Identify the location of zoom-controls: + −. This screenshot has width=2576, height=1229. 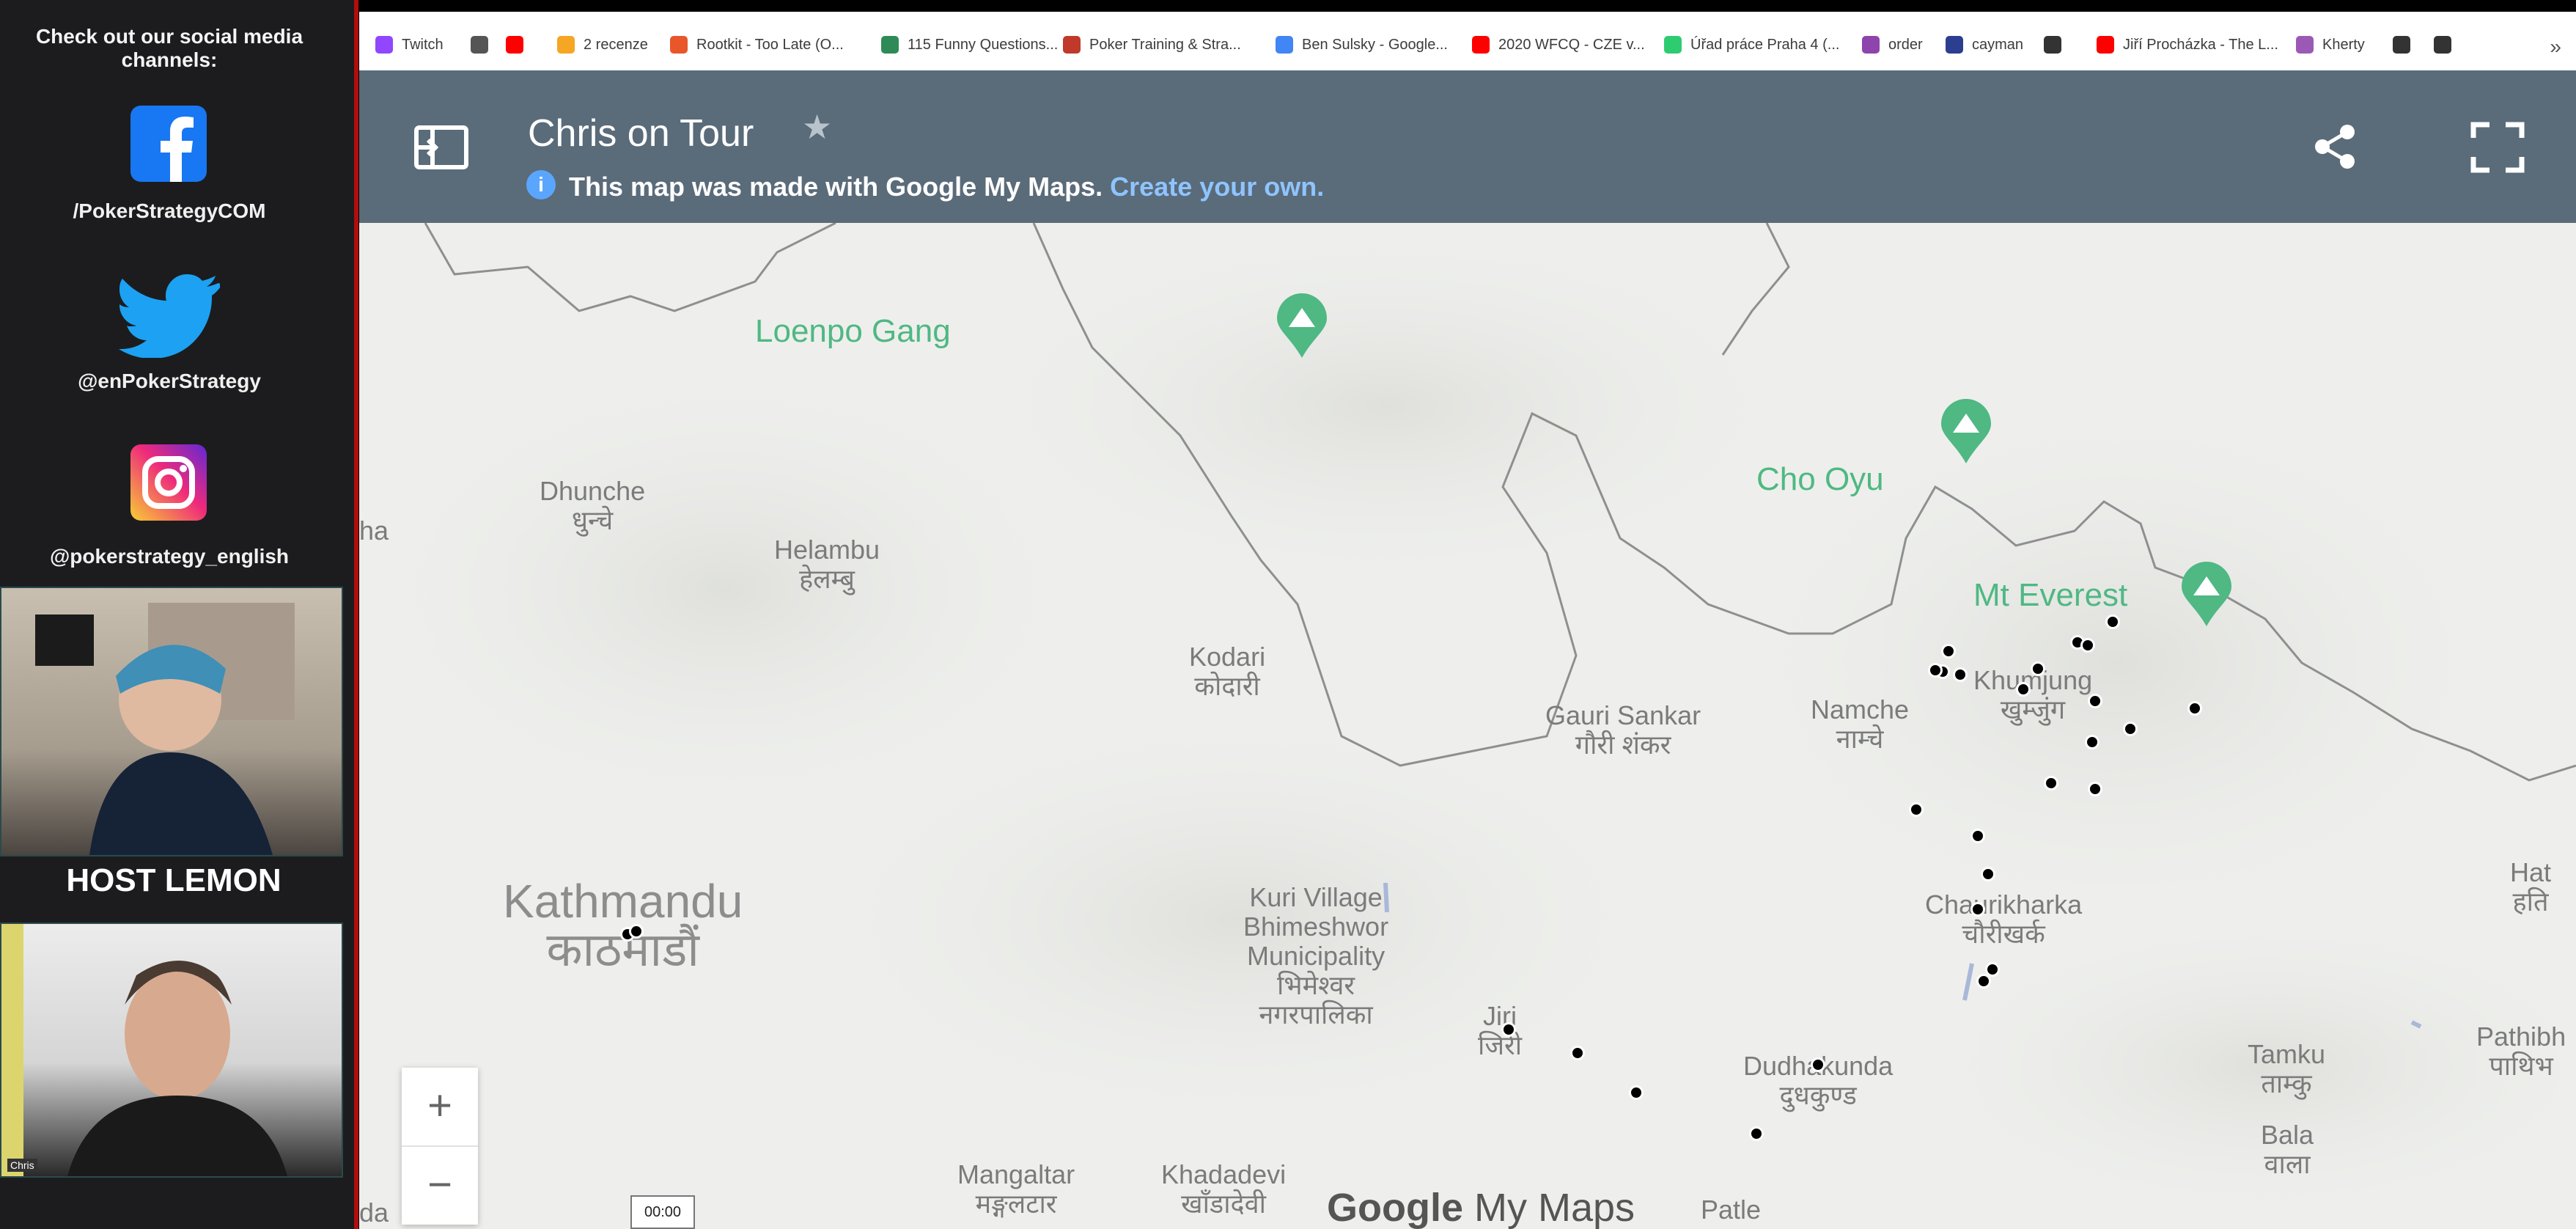
(440, 1146).